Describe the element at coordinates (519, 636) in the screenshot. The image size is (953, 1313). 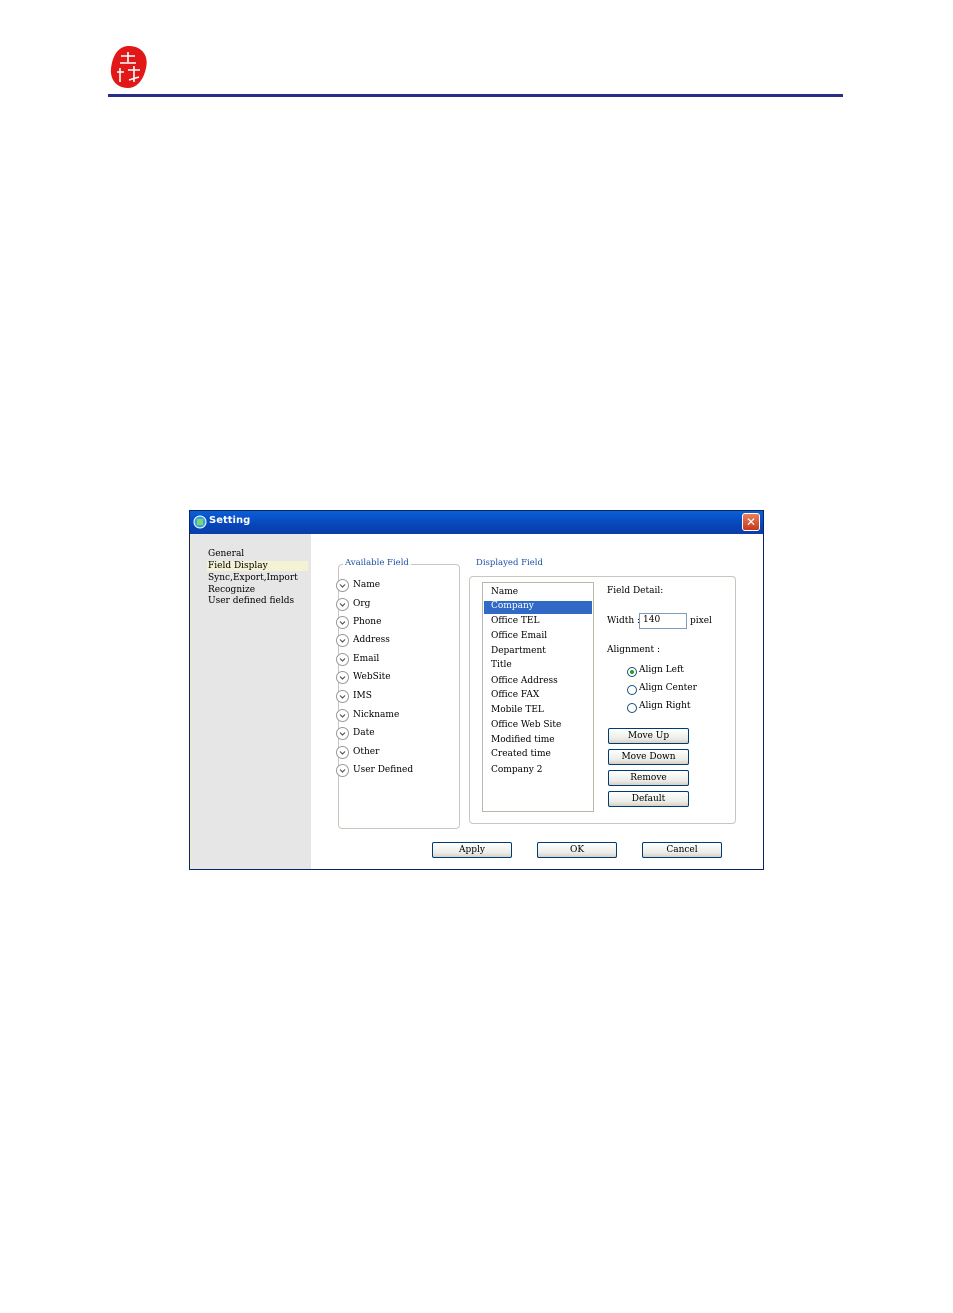
I see `list-item: Office Email` at that location.